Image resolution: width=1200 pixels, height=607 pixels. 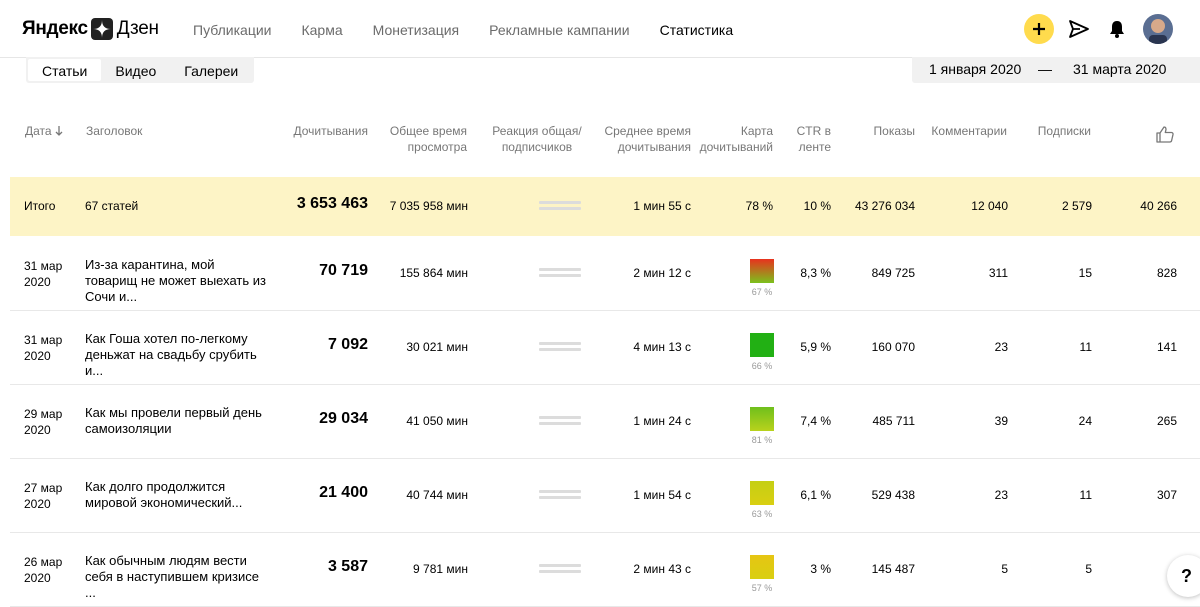 What do you see at coordinates (697, 30) in the screenshot?
I see `nav-statistics: Статистика` at bounding box center [697, 30].